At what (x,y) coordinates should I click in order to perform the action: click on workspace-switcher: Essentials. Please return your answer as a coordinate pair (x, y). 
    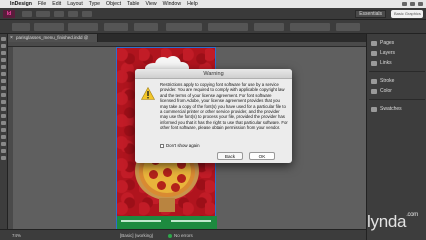
    Looking at the image, I should click on (370, 14).